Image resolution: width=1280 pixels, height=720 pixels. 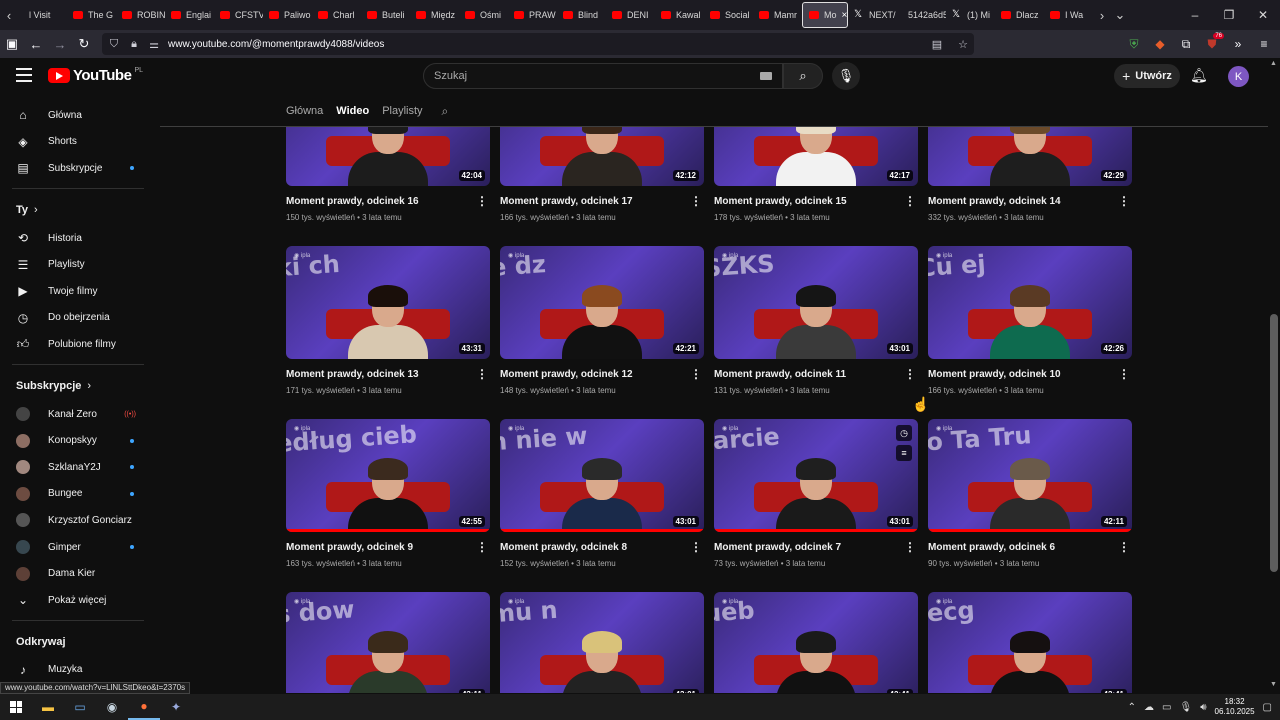 What do you see at coordinates (532, 15) in the screenshot?
I see `browser-tab: PRAW` at bounding box center [532, 15].